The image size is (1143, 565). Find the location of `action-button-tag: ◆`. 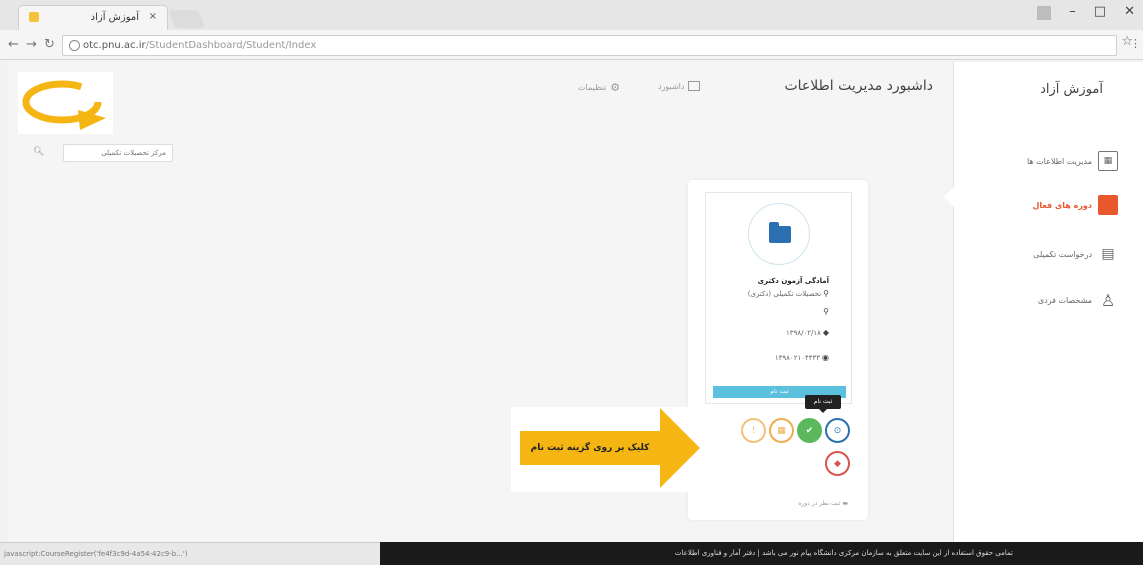

action-button-tag: ◆ is located at coordinates (837, 463).